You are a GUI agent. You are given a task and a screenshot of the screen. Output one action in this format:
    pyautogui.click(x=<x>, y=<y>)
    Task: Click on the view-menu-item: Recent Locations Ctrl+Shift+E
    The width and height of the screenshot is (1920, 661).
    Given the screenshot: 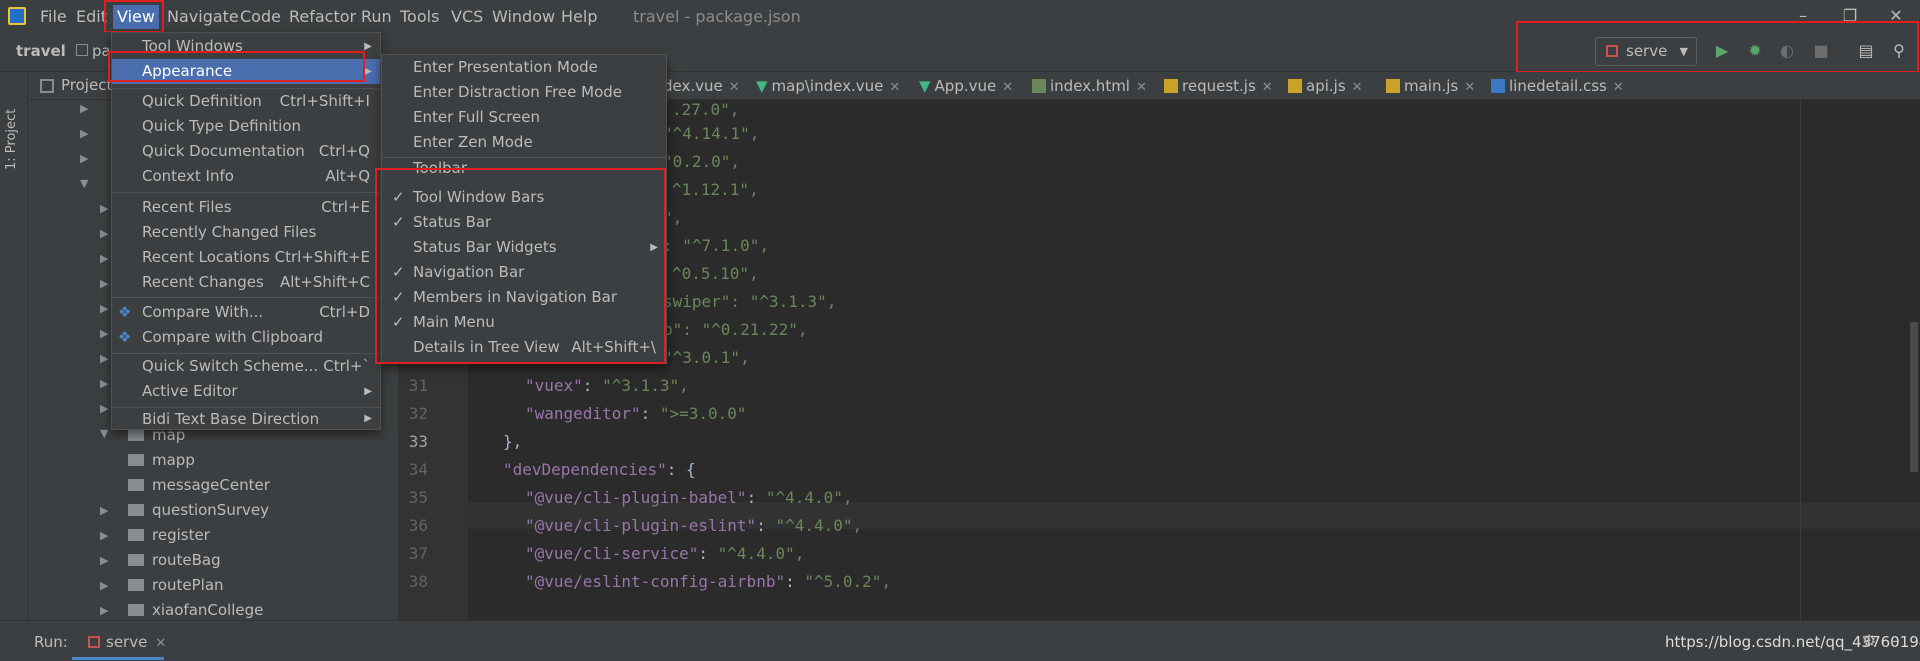 What is the action you would take?
    pyautogui.click(x=246, y=257)
    